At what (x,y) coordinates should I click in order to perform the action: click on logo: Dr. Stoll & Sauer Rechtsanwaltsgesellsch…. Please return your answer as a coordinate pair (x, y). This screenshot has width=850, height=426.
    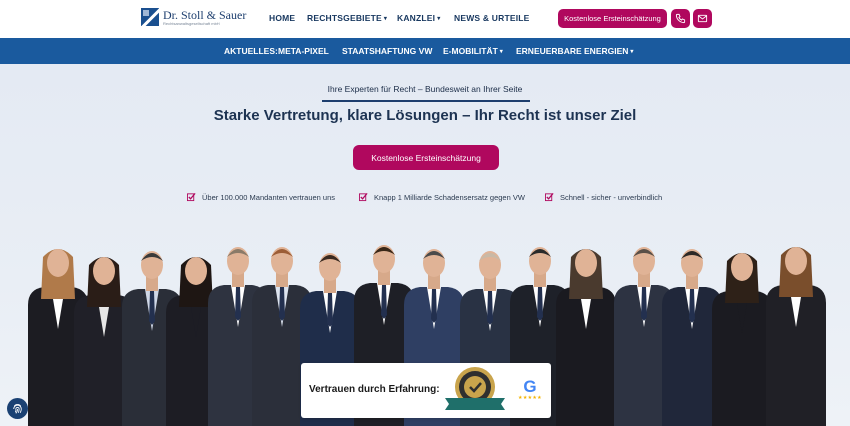
    Looking at the image, I should click on (193, 17).